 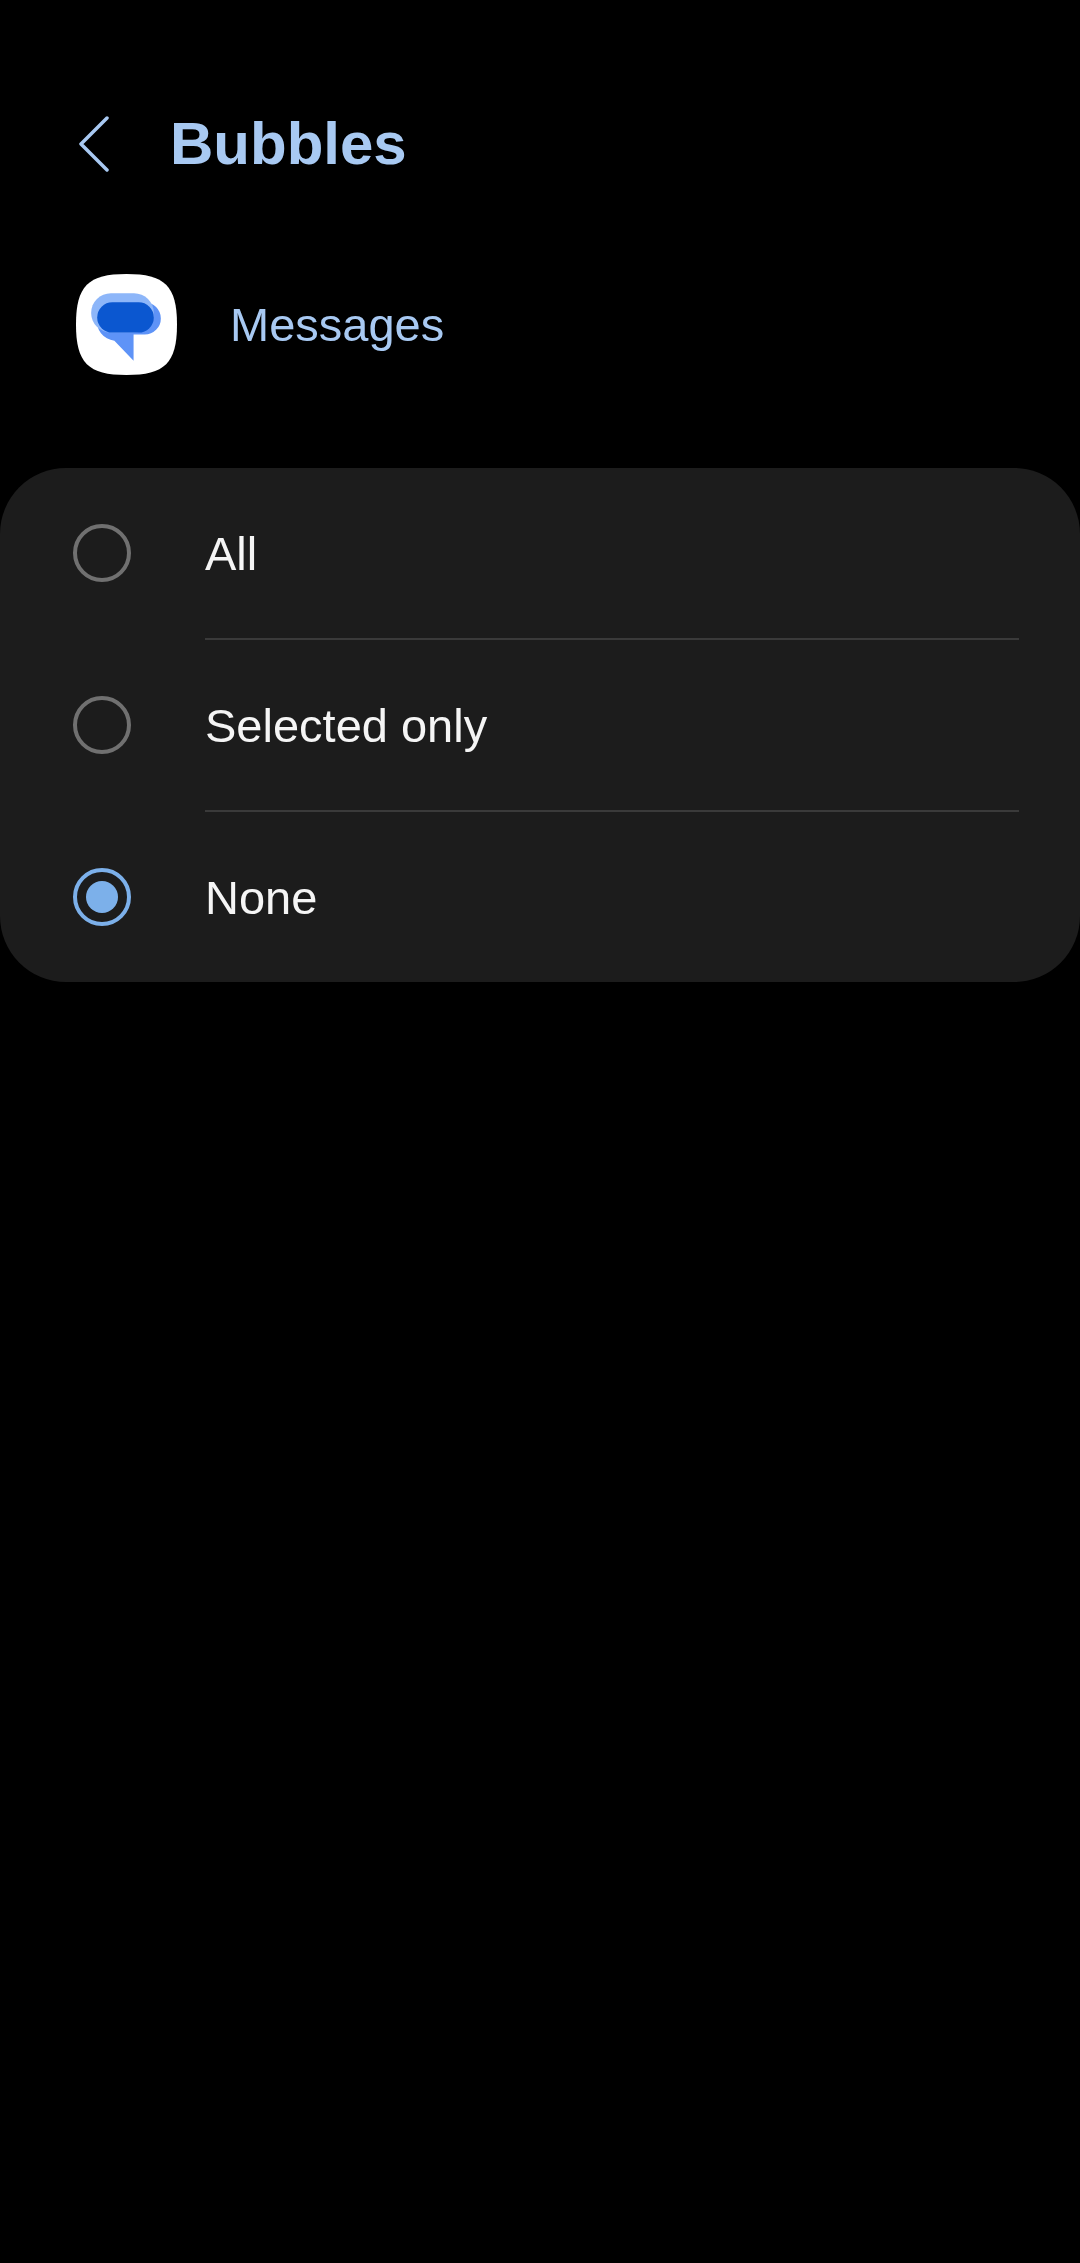 I want to click on page-title: Bubbles, so click(x=288, y=144).